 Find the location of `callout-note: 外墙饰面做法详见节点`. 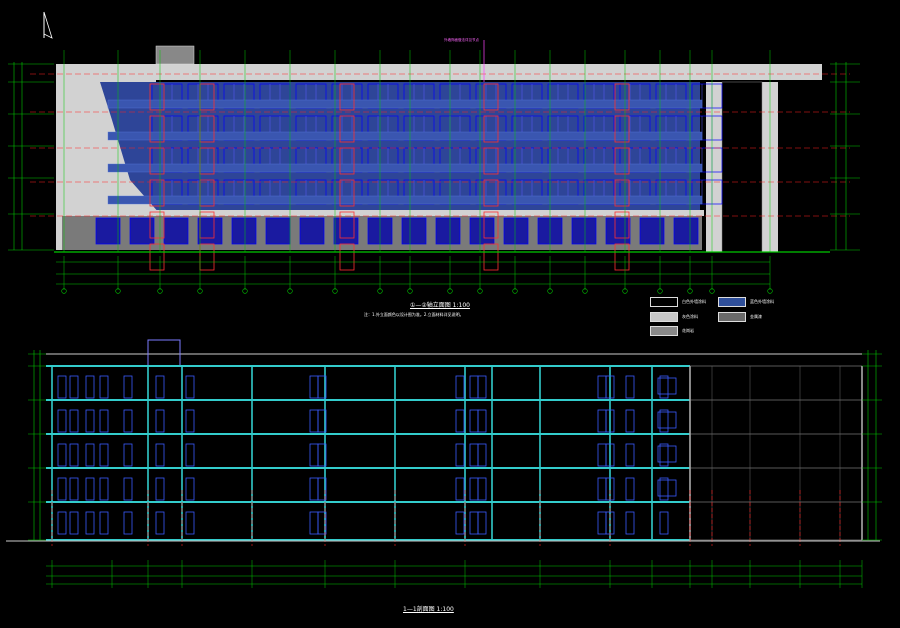

callout-note: 外墙饰面做法详见节点 is located at coordinates (461, 40).